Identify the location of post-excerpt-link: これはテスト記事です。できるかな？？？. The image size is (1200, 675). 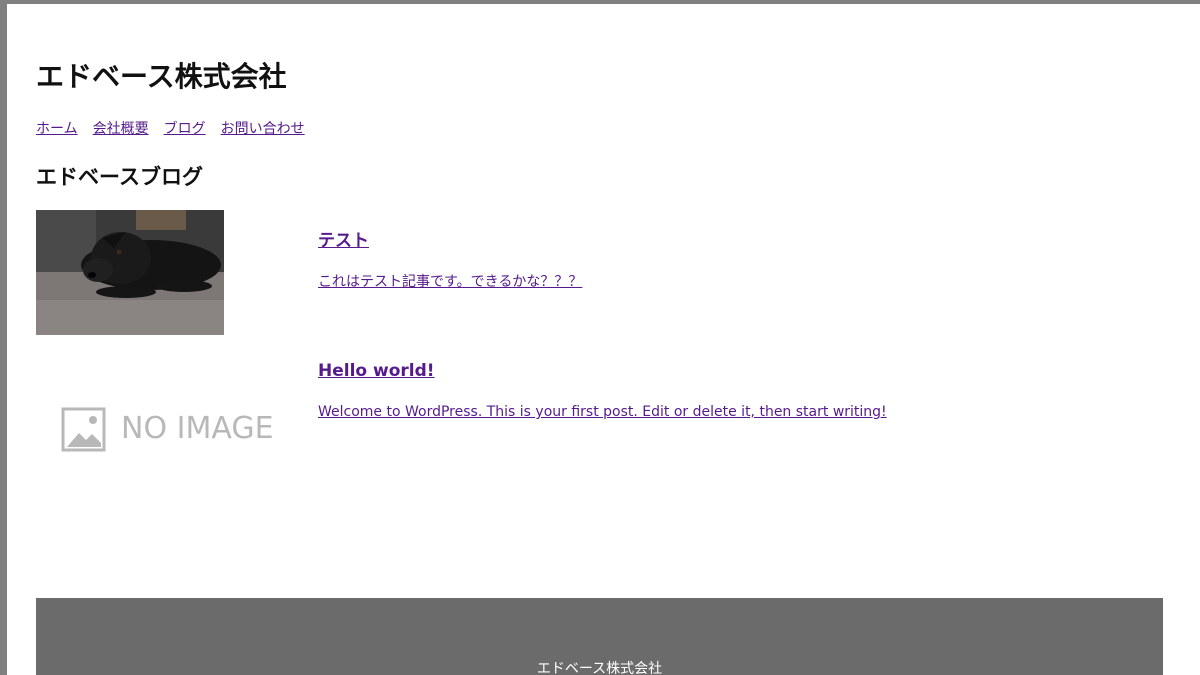
(450, 282).